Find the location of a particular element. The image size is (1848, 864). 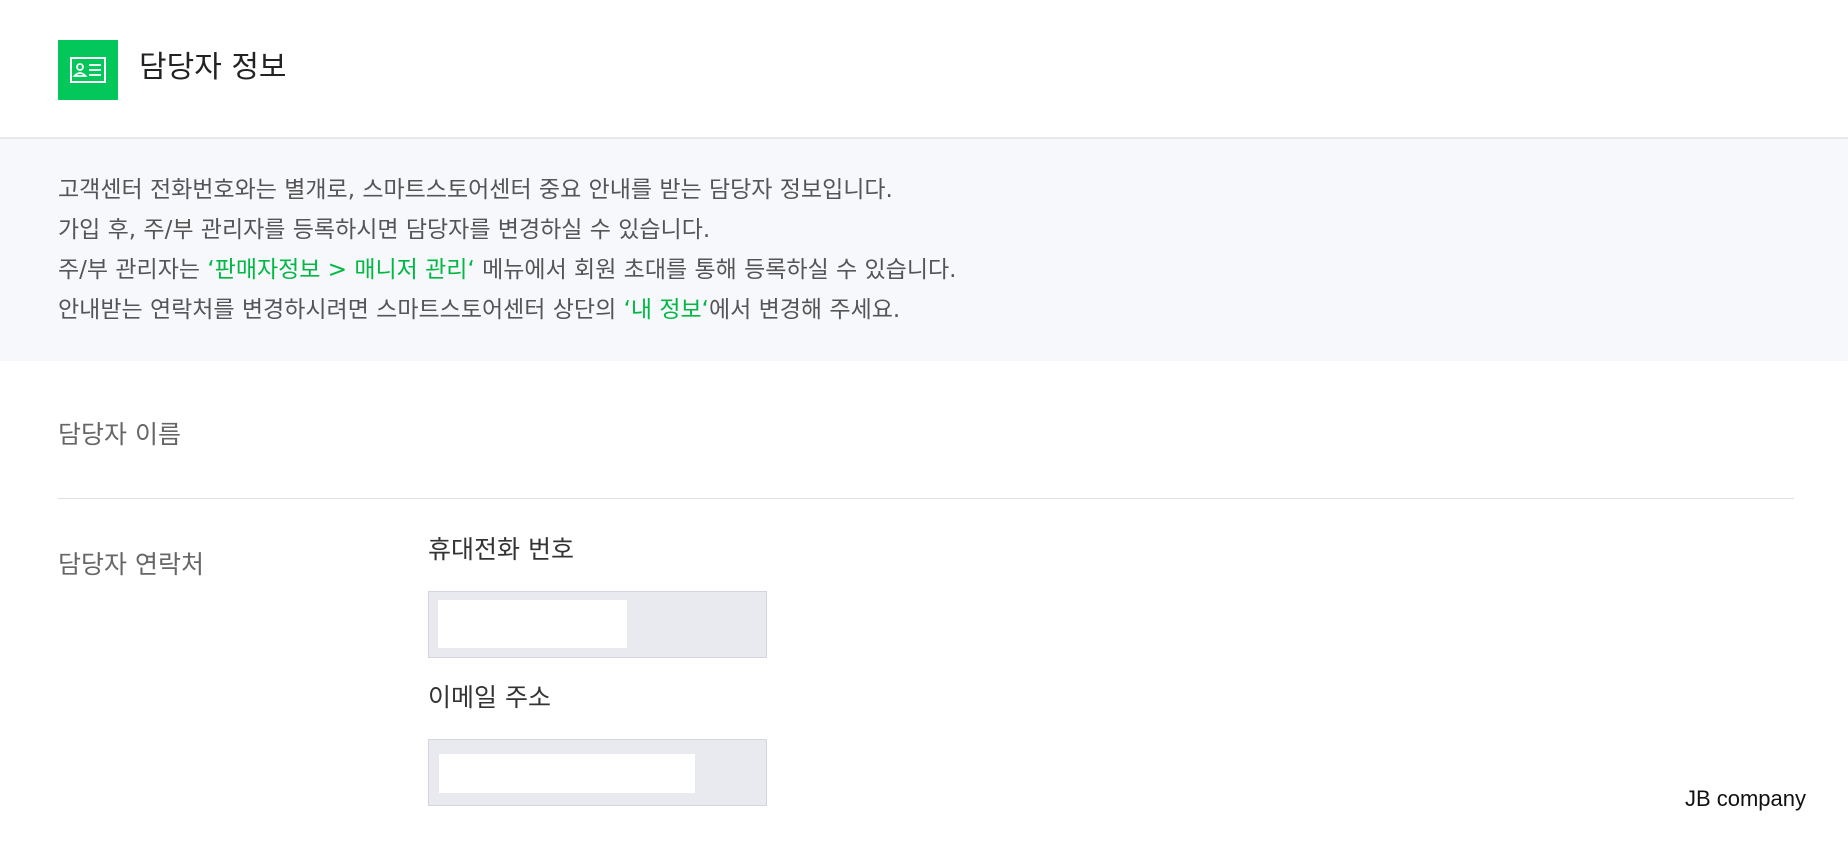

phone-label: 휴대전화 번호 is located at coordinates (501, 549).